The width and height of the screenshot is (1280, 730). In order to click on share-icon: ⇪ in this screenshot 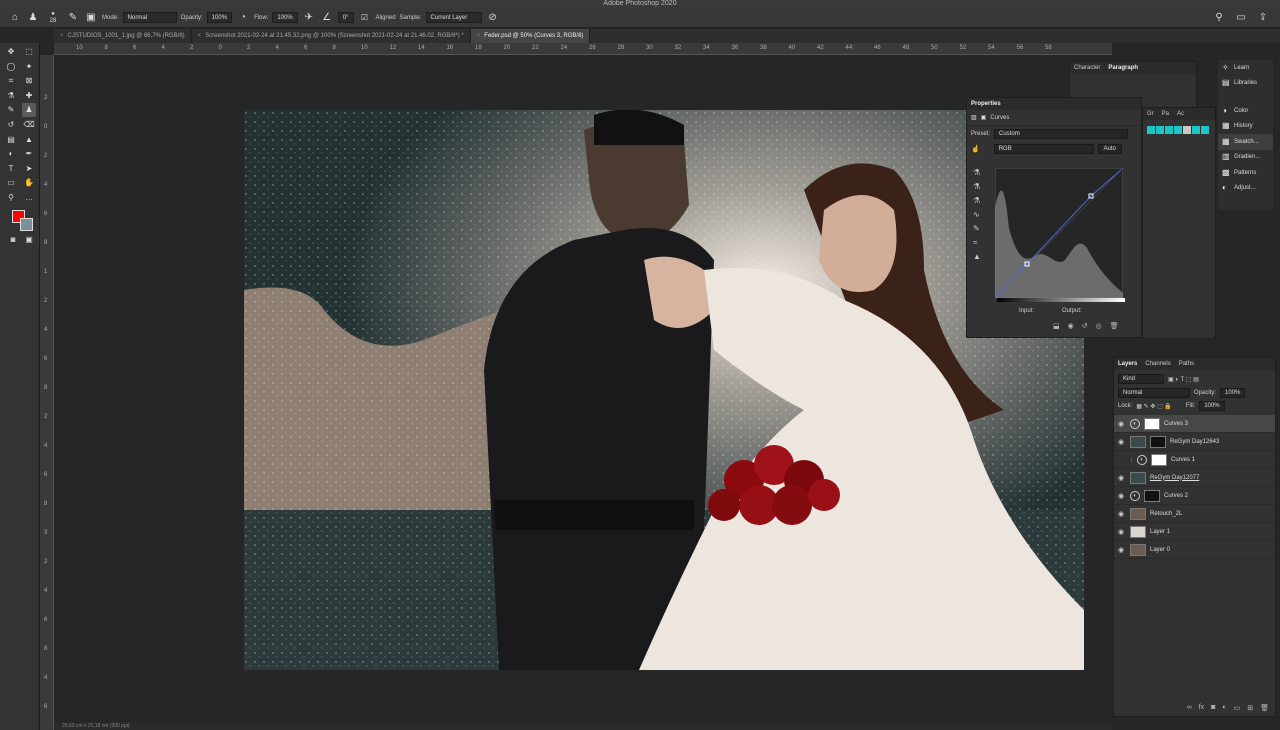, I will do `click(1263, 18)`.